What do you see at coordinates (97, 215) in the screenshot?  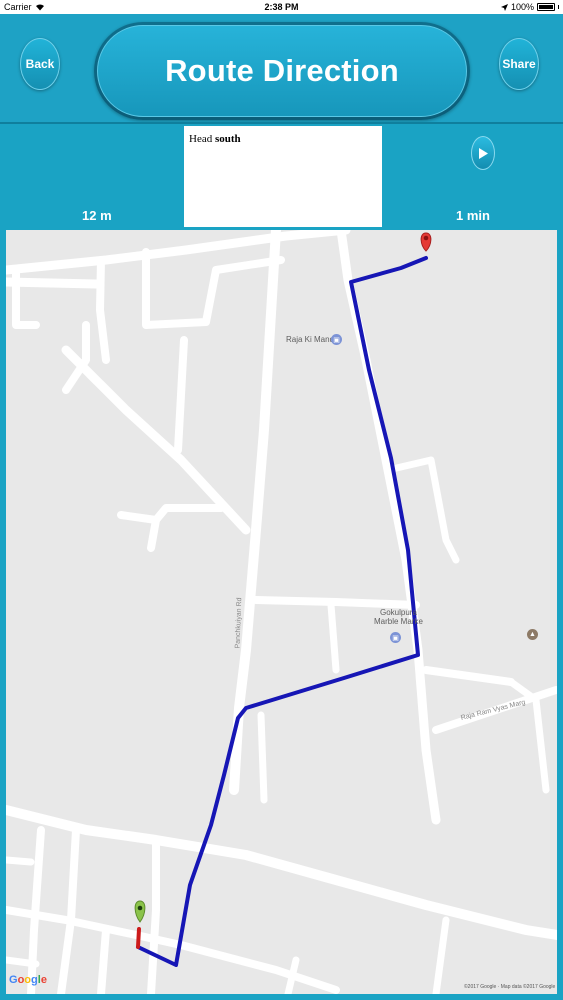 I see `step-distance: 12 m` at bounding box center [97, 215].